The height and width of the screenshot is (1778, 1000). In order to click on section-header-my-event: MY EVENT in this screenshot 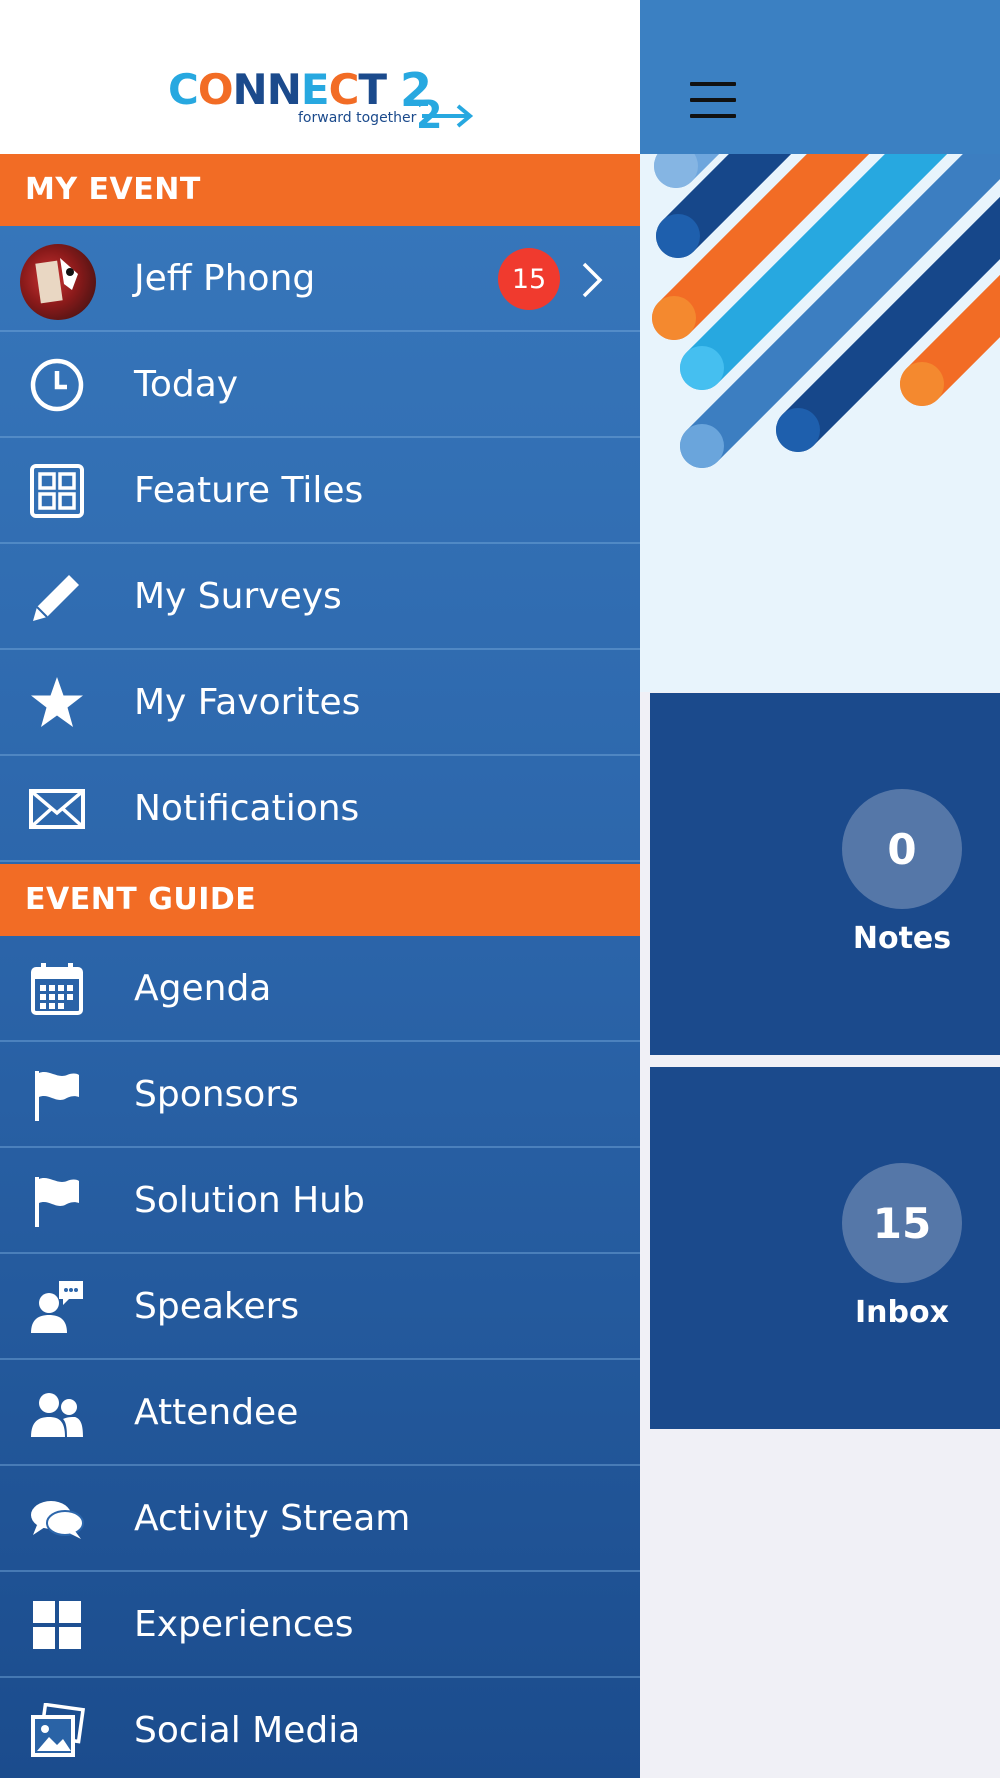, I will do `click(320, 190)`.